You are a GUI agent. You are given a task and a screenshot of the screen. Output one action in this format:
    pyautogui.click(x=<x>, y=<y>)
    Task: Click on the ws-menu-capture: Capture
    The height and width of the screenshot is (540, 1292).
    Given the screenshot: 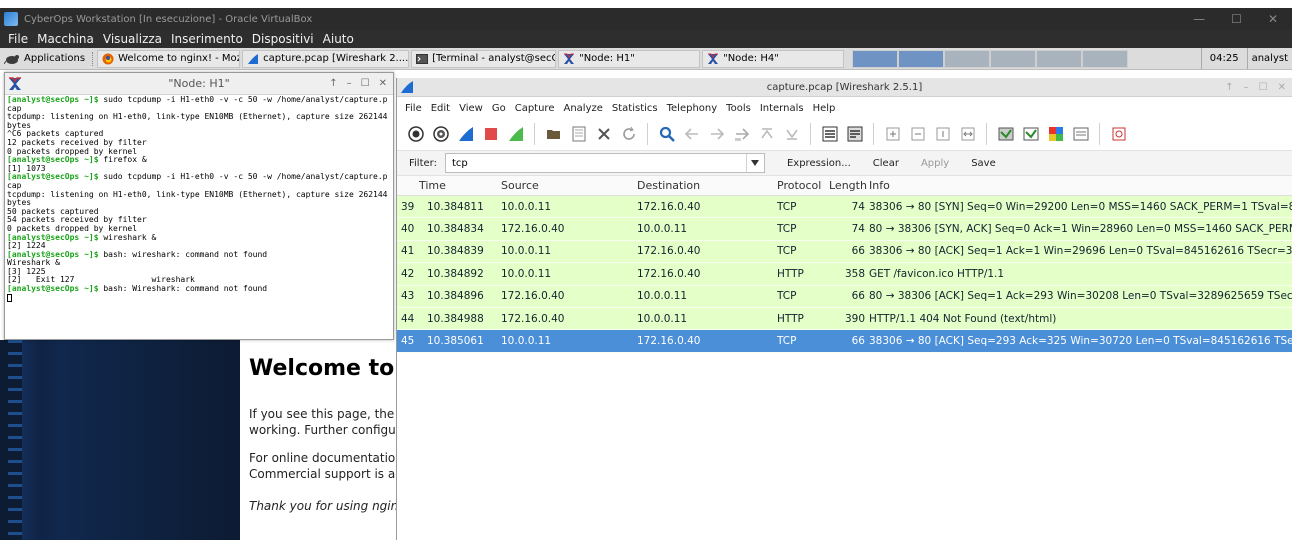 What is the action you would take?
    pyautogui.click(x=535, y=108)
    